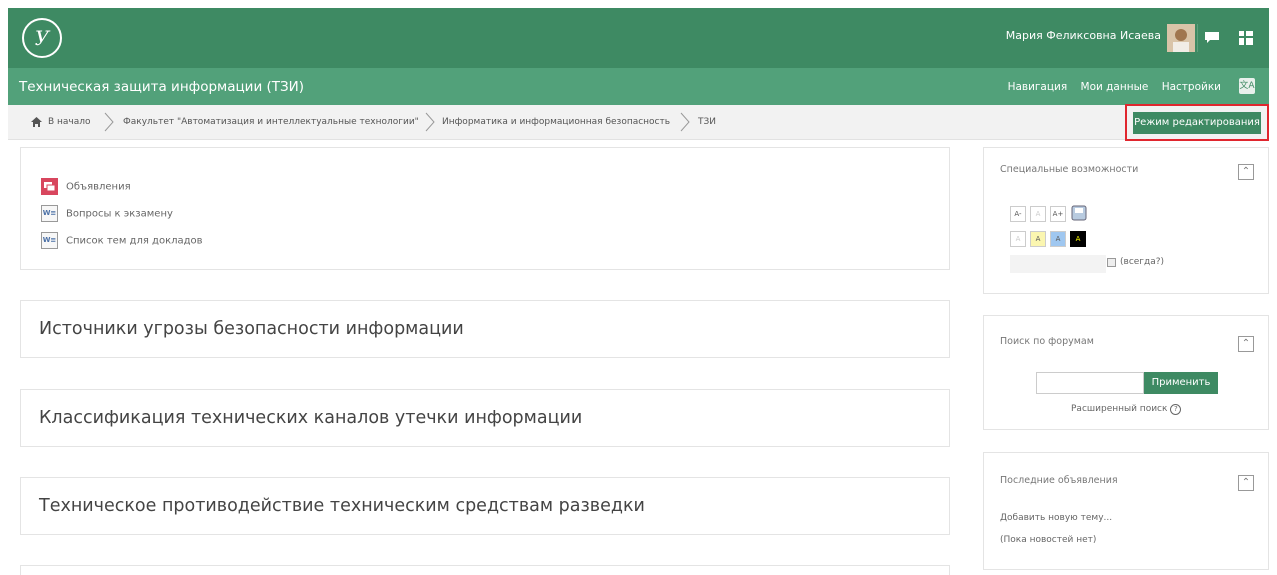  I want to click on advanced-search-label: Расширенный поиск, so click(1119, 409).